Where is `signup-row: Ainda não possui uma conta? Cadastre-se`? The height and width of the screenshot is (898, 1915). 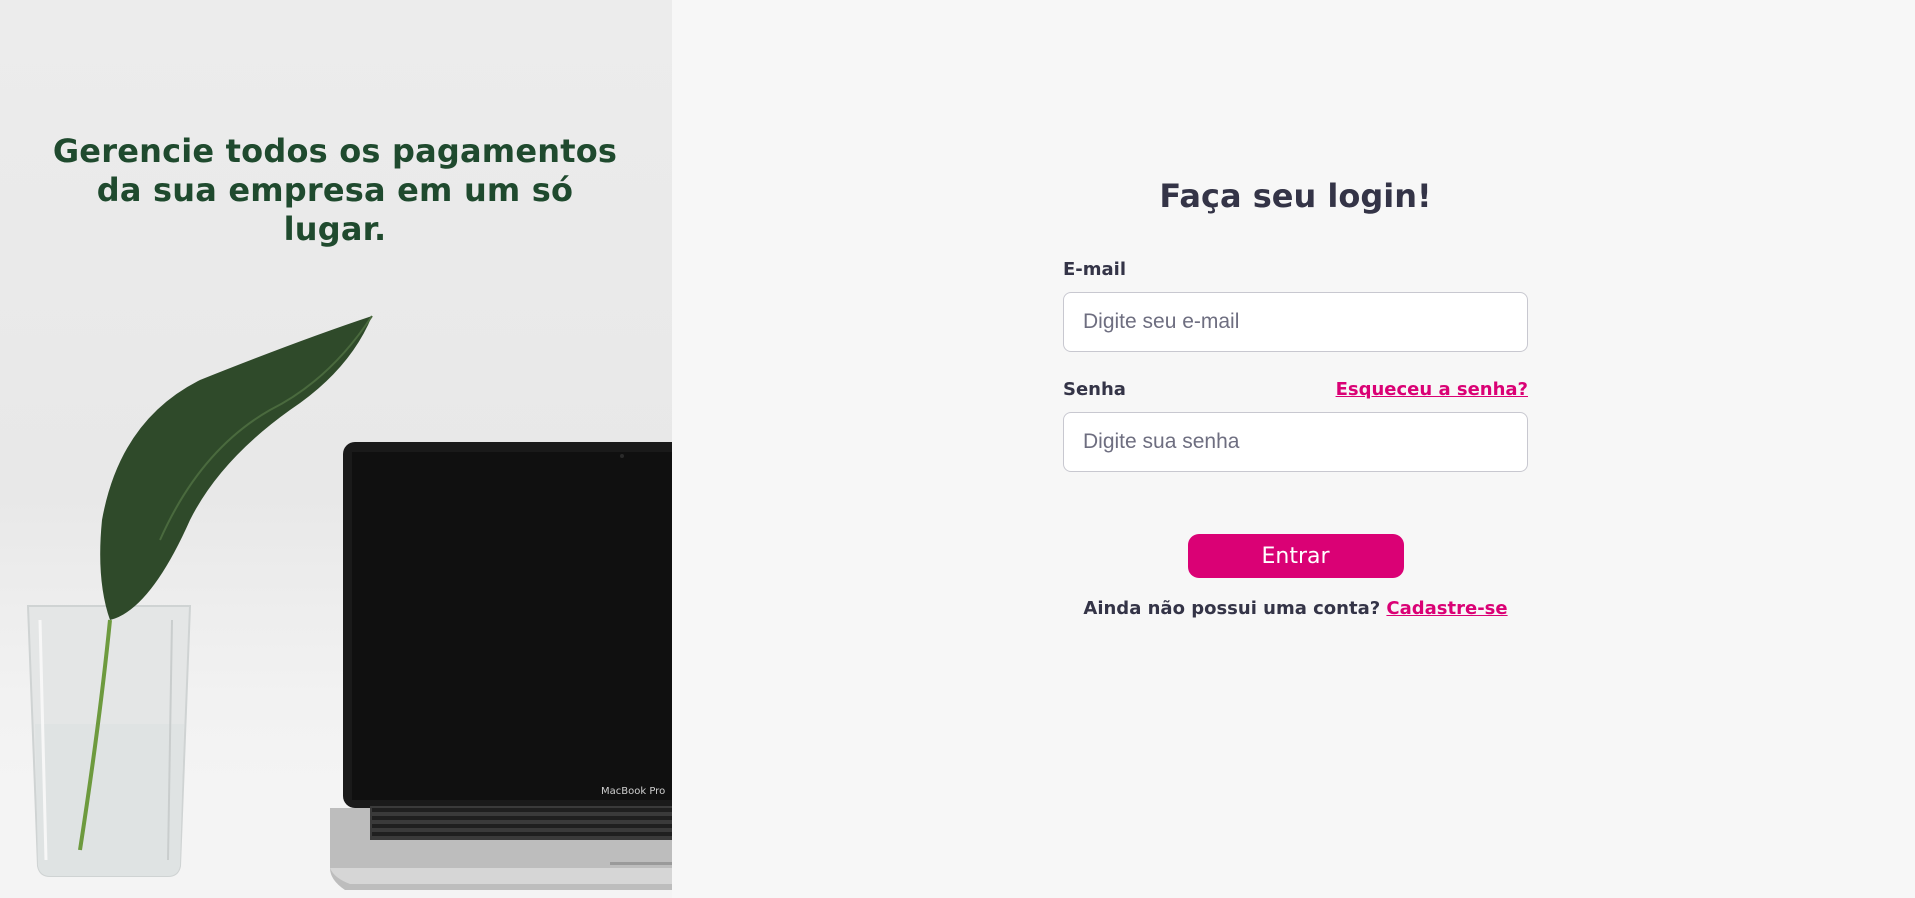
signup-row: Ainda não possui uma conta? Cadastre-se is located at coordinates (1295, 608).